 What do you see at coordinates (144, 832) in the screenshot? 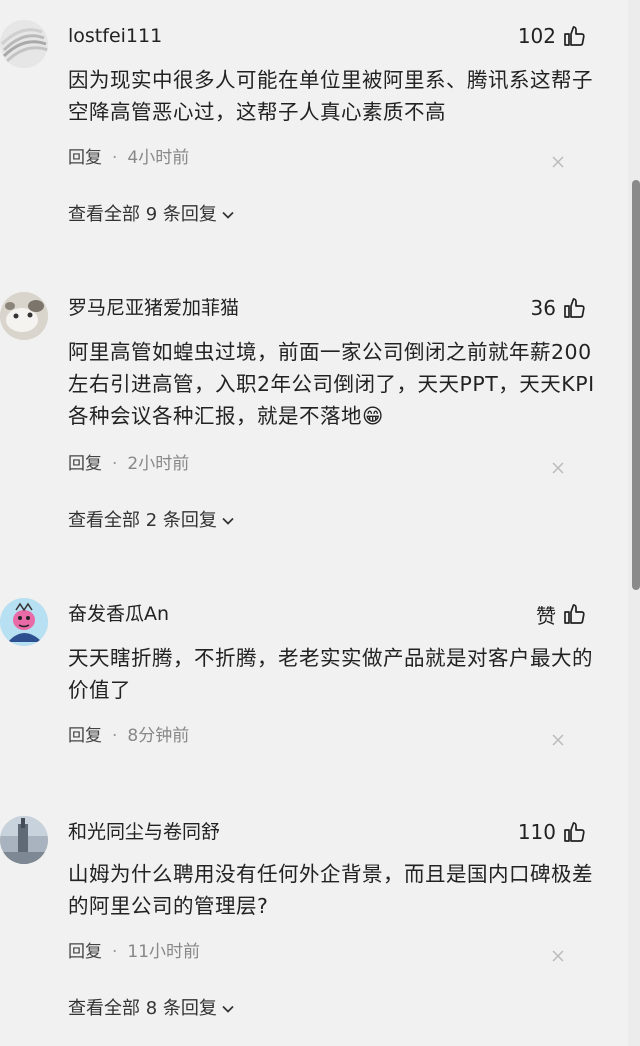
I see `username: 和光同尘与卷同舒` at bounding box center [144, 832].